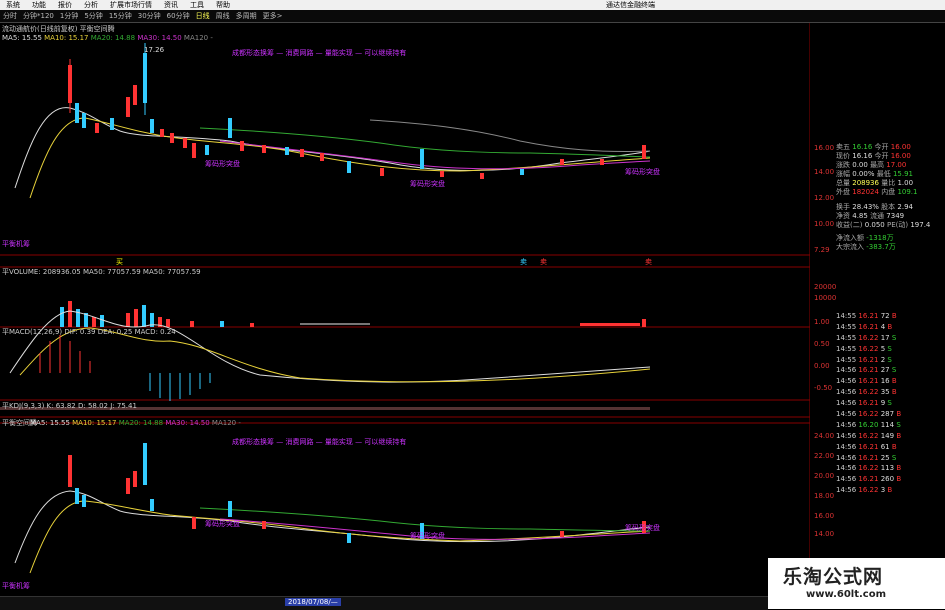  I want to click on tick-row: 14:55 16.22 17 S, so click(866, 337).